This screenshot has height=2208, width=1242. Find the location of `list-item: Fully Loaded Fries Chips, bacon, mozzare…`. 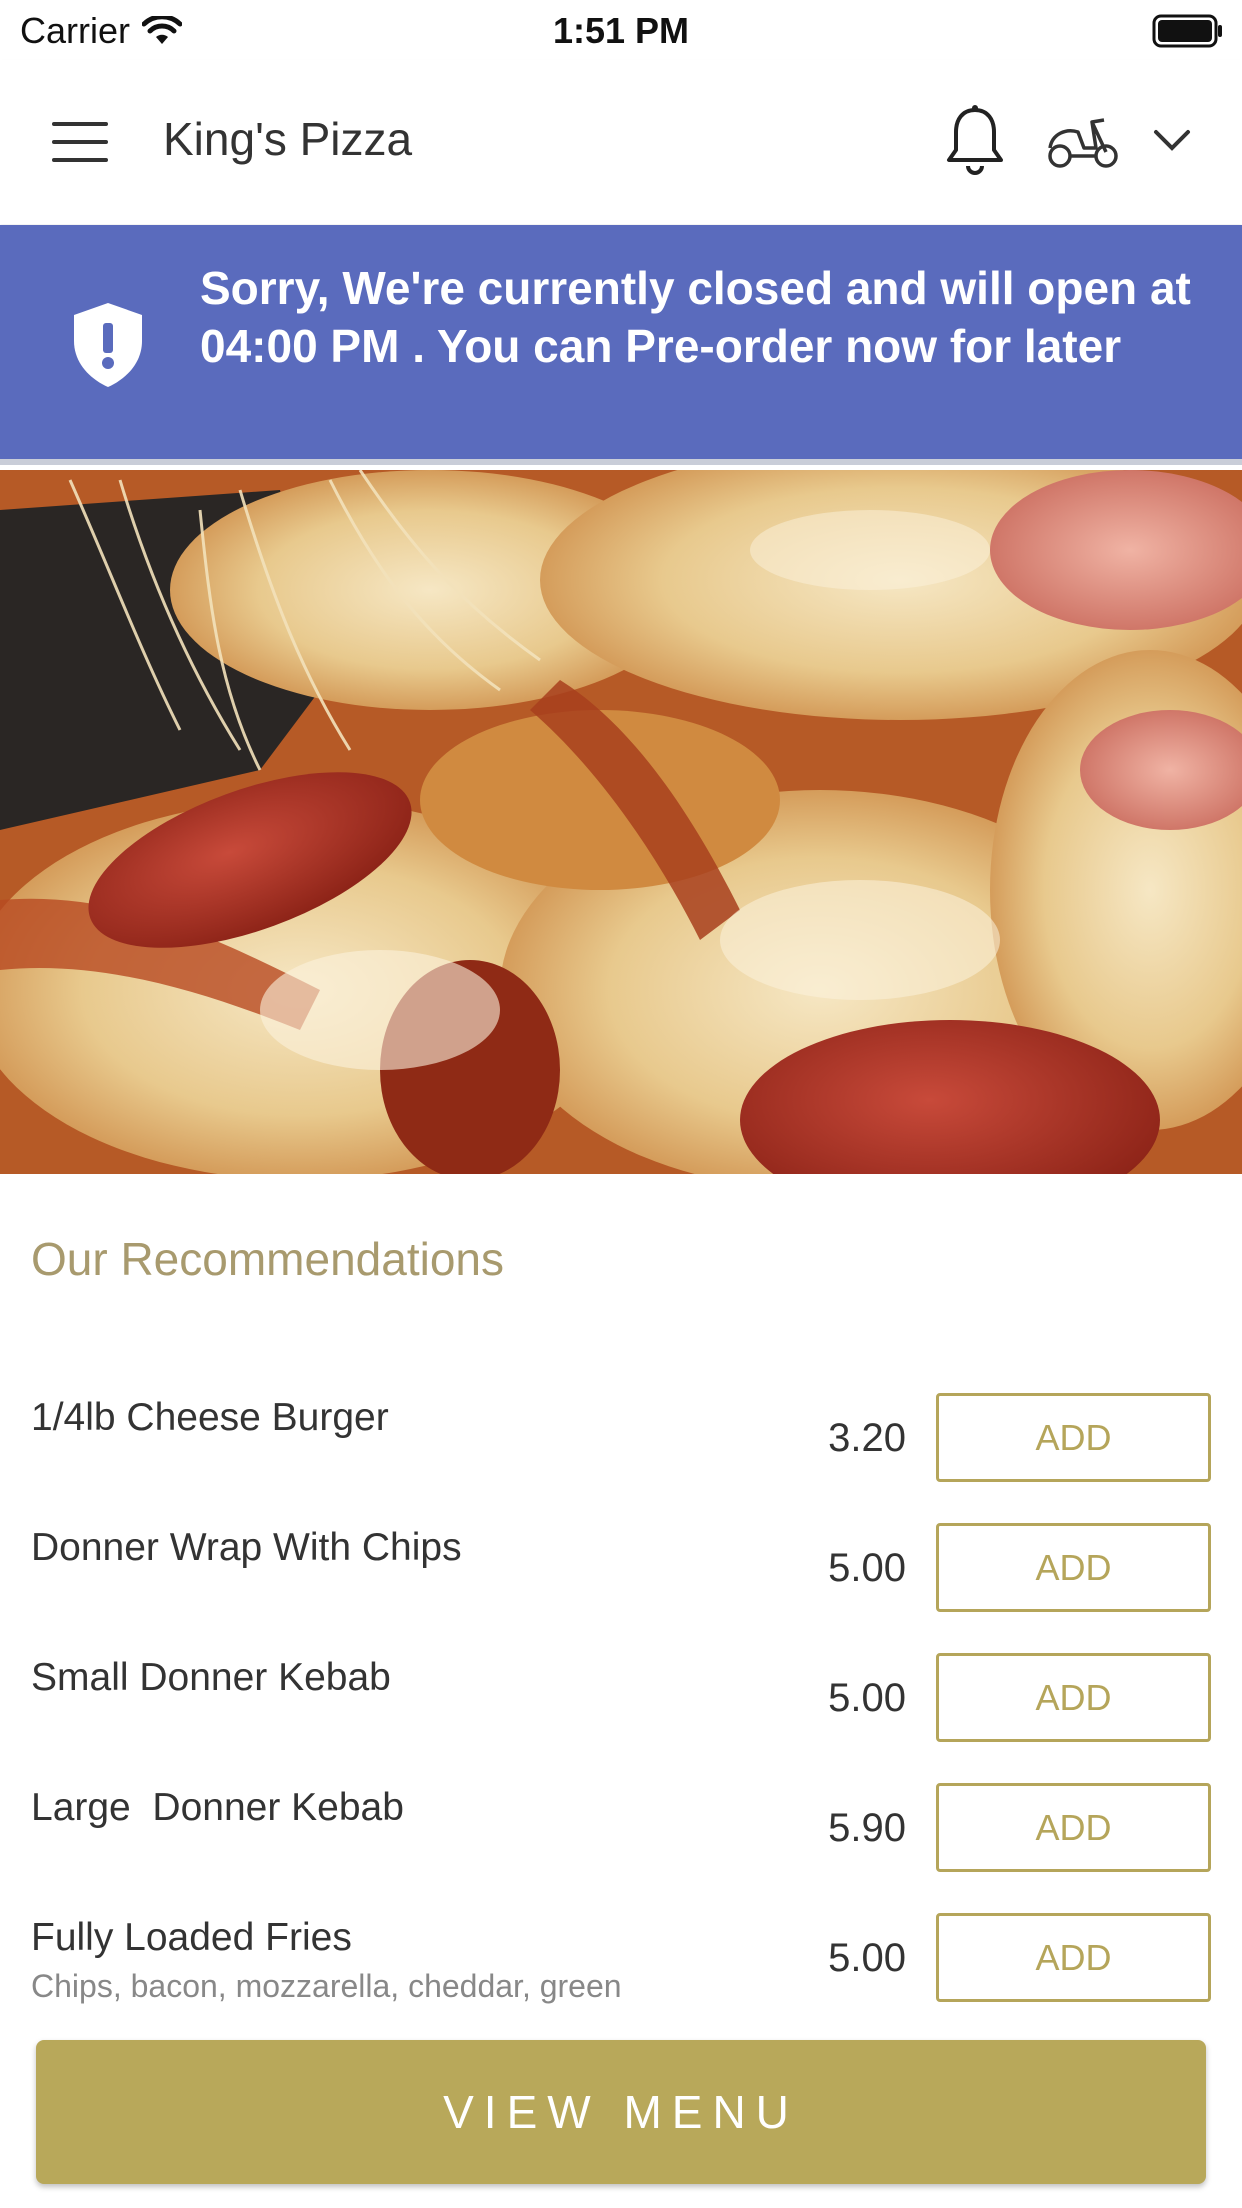

list-item: Fully Loaded Fries Chips, bacon, mozzare… is located at coordinates (621, 1975).